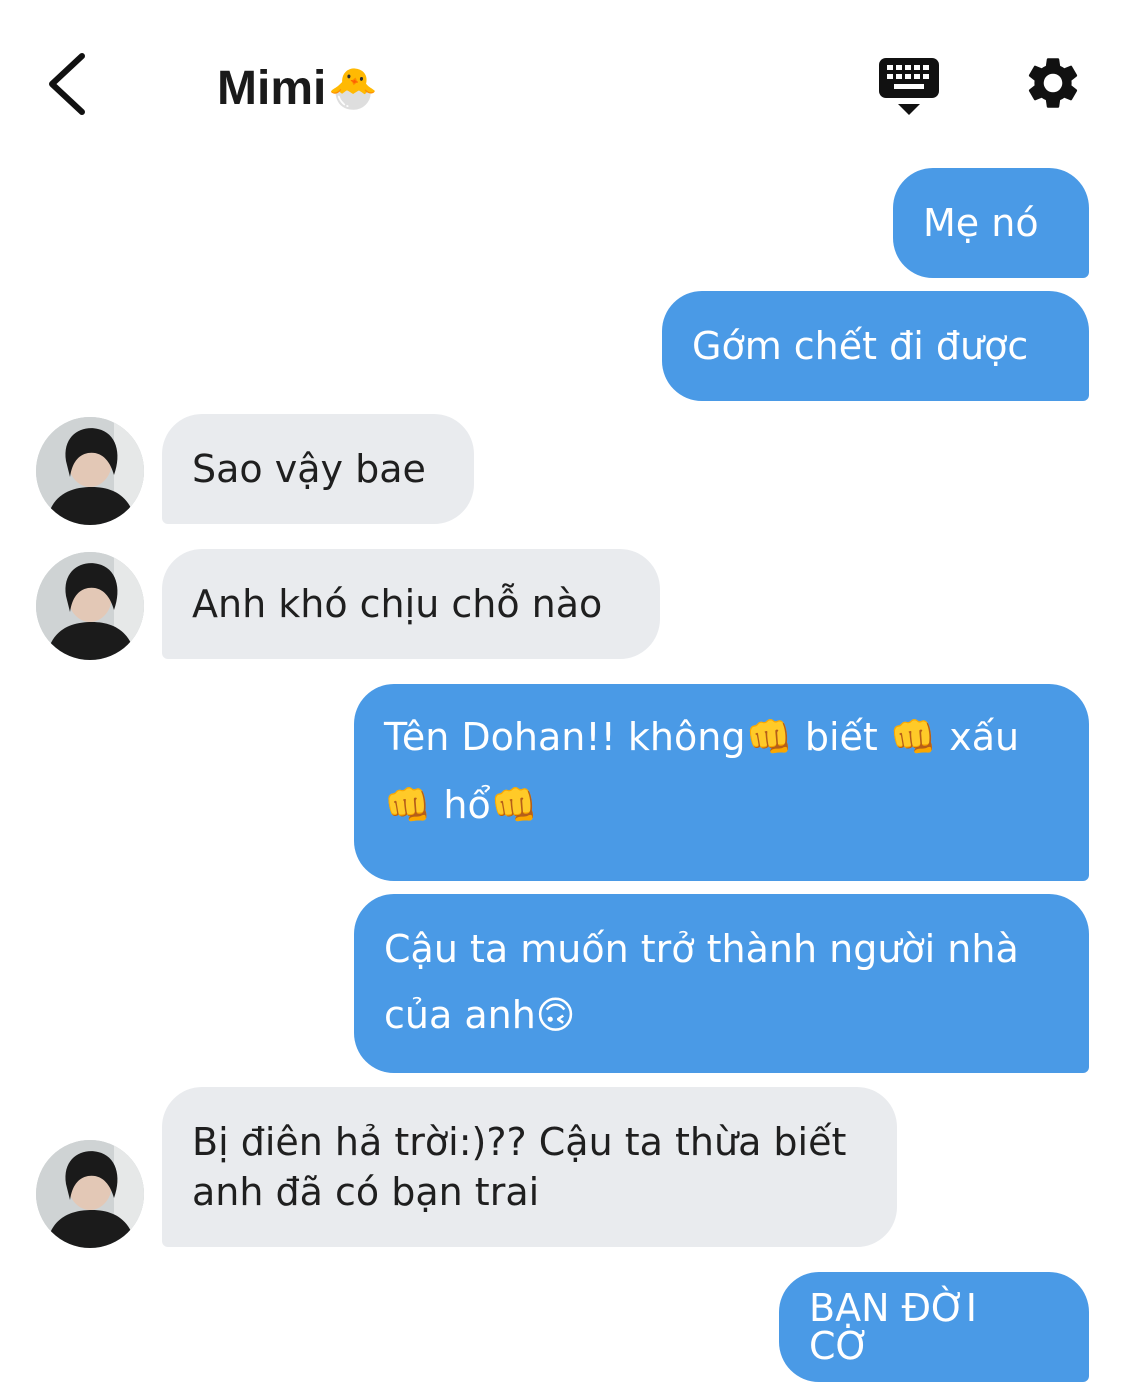  What do you see at coordinates (519, 1142) in the screenshot?
I see `message-text-line-1: Bị điên hả trời:)?? Cậu ta thừa biết` at bounding box center [519, 1142].